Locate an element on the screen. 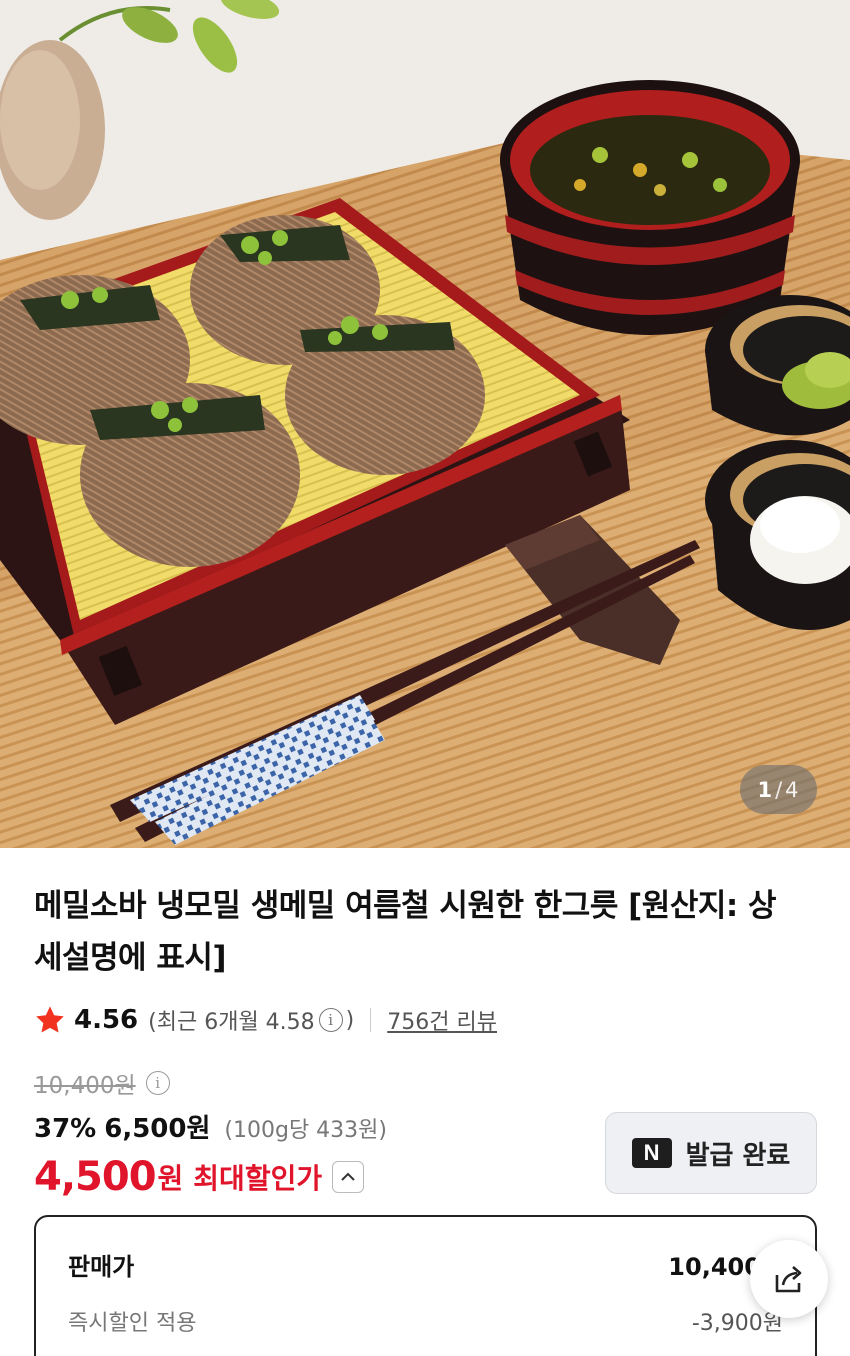  max-discount-row: 4,500 원 최대할인가 is located at coordinates (199, 1177).